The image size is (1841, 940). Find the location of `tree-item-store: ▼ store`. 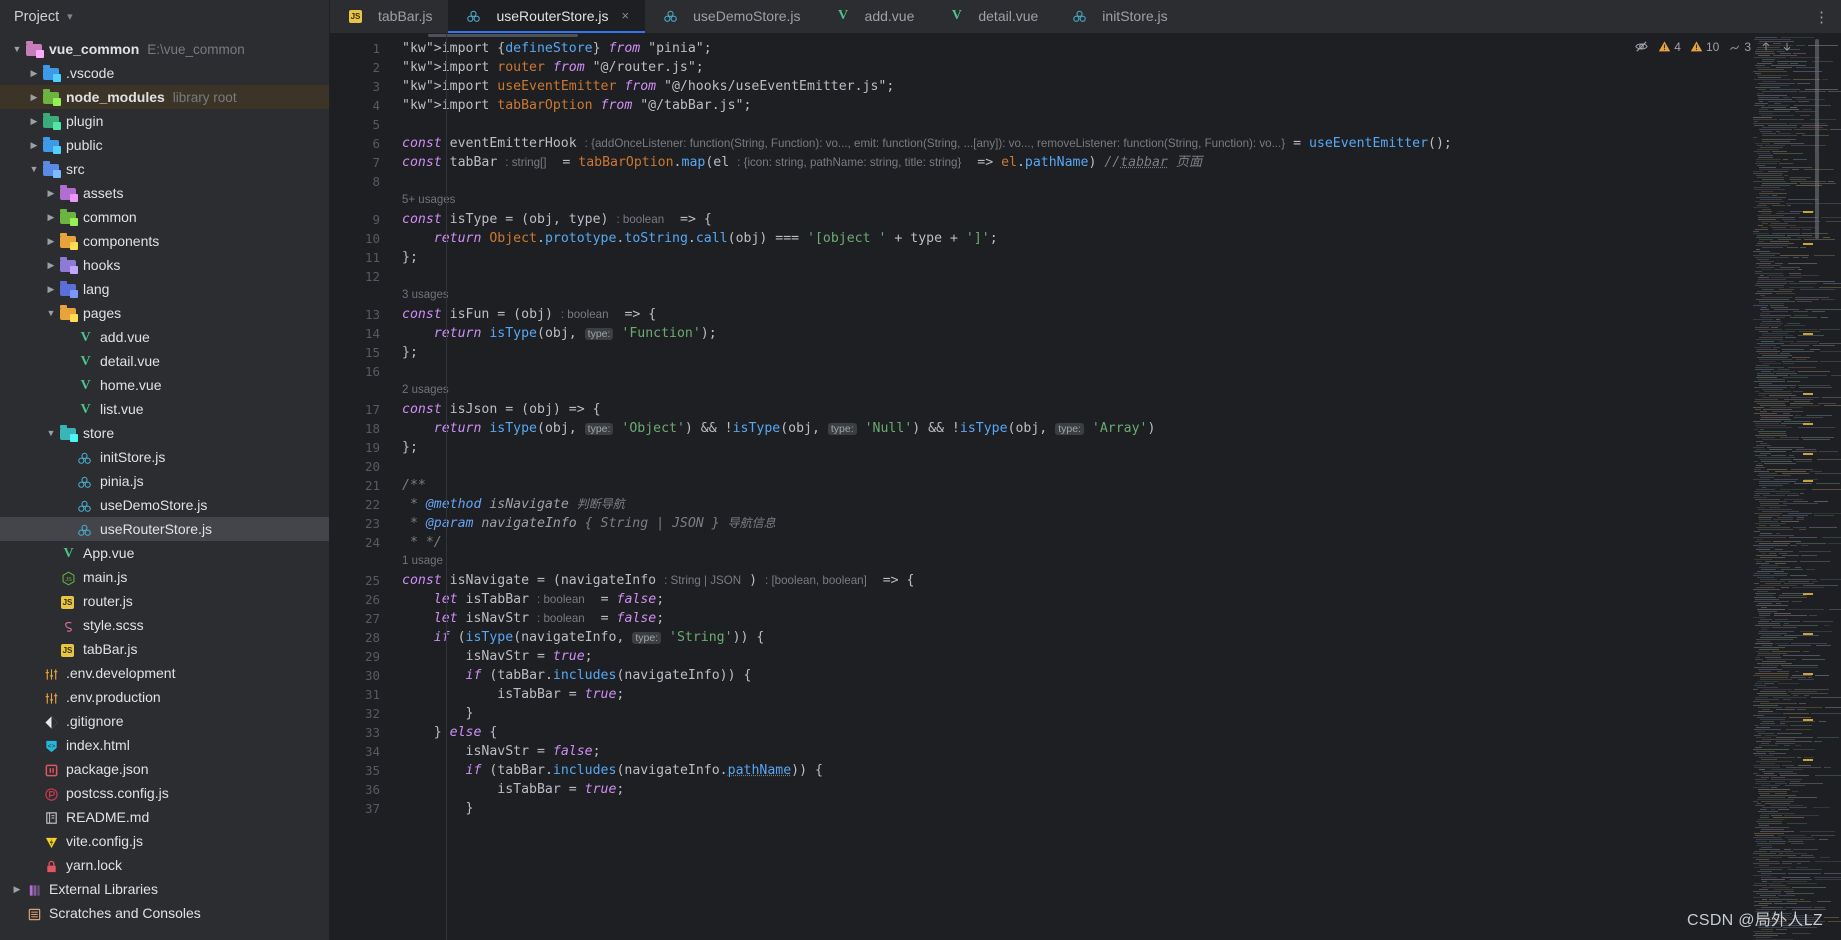

tree-item-store: ▼ store is located at coordinates (164, 433).